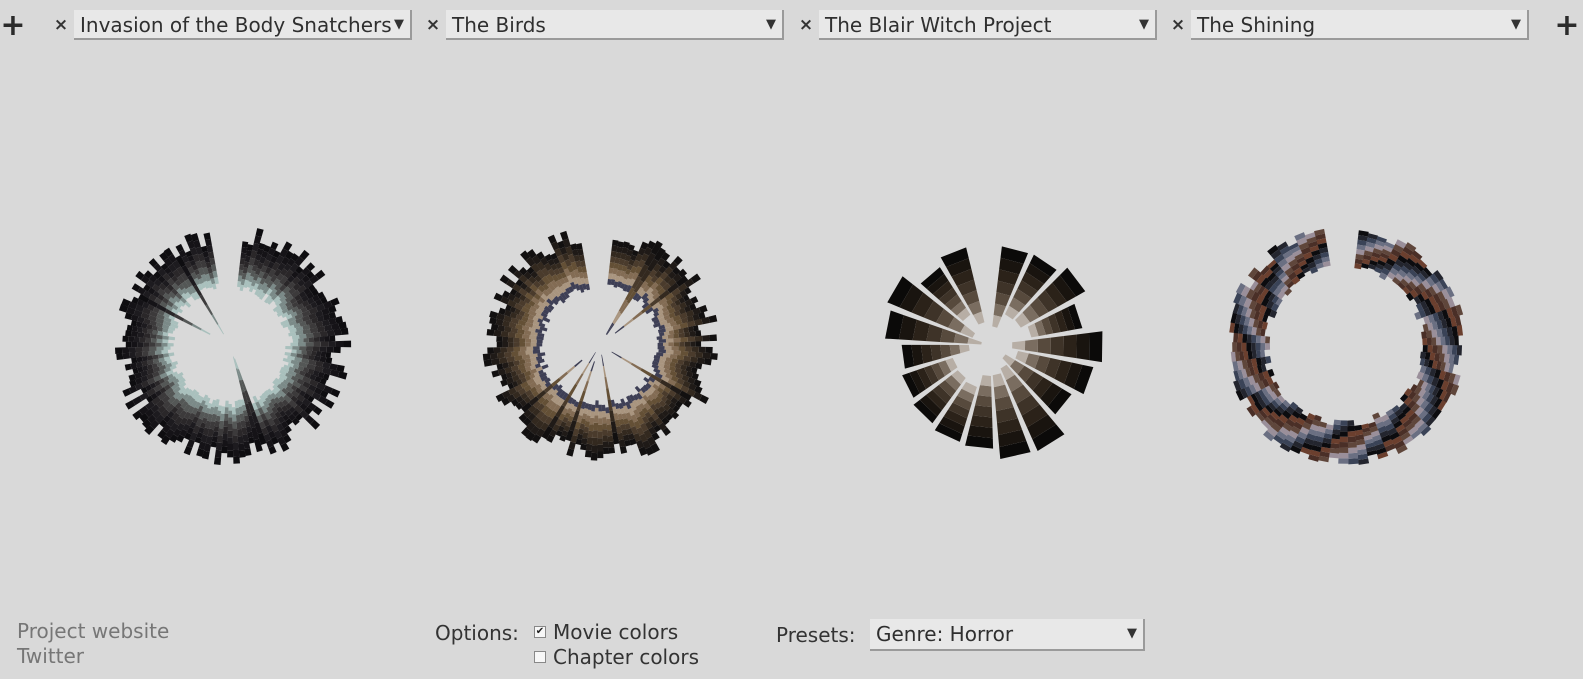 This screenshot has width=1583, height=679. Describe the element at coordinates (93, 656) in the screenshot. I see `twitter-link: Twitter` at that location.